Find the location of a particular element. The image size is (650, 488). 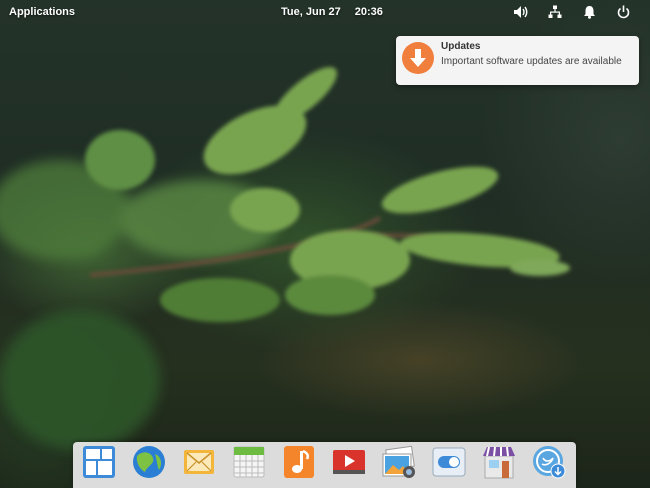

notification-body: Important software updates are available is located at coordinates (531, 61).